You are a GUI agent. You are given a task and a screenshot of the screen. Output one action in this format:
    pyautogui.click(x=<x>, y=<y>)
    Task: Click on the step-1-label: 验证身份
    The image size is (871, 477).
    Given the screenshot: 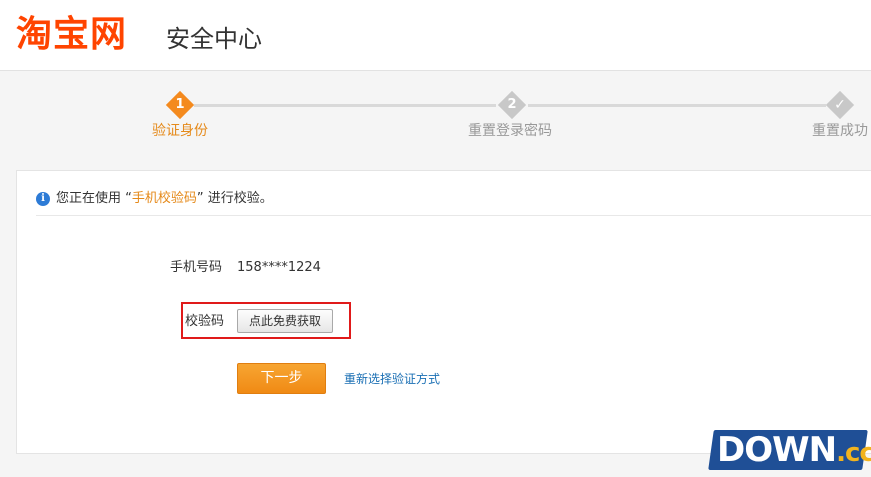 What is the action you would take?
    pyautogui.click(x=180, y=131)
    